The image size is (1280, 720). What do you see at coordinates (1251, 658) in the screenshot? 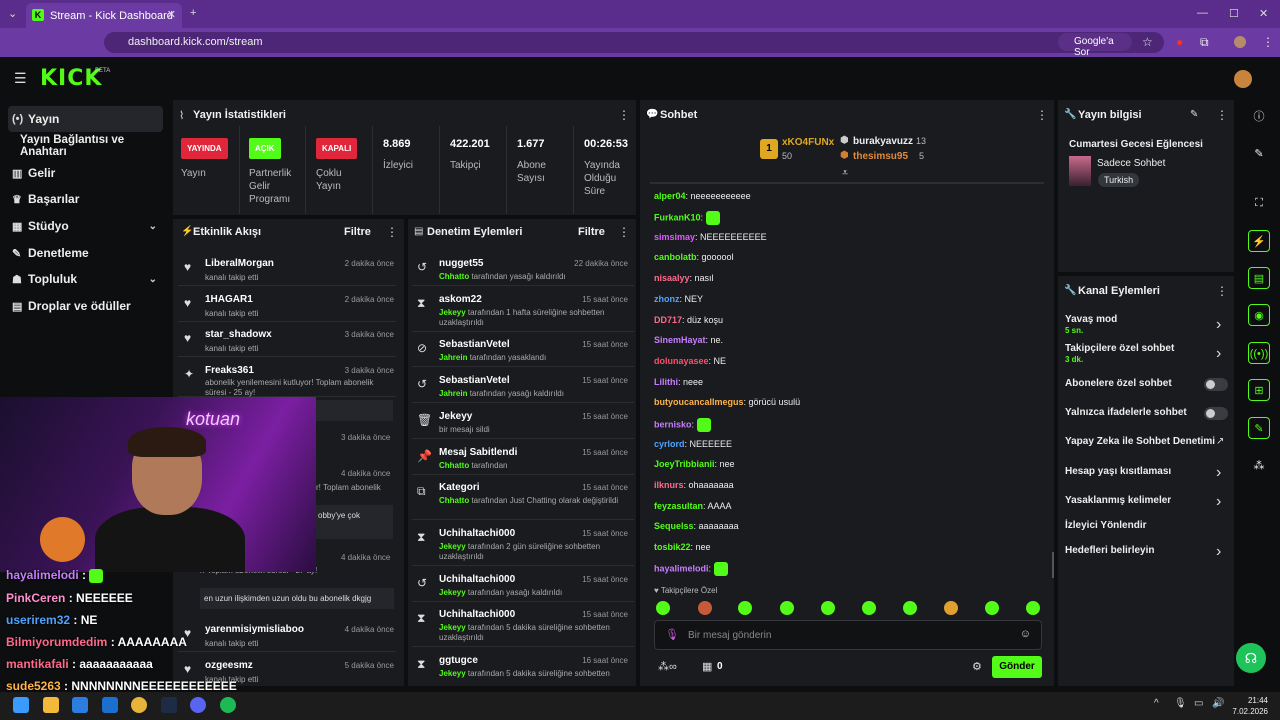
I see `support-headset-button: ☊` at bounding box center [1251, 658].